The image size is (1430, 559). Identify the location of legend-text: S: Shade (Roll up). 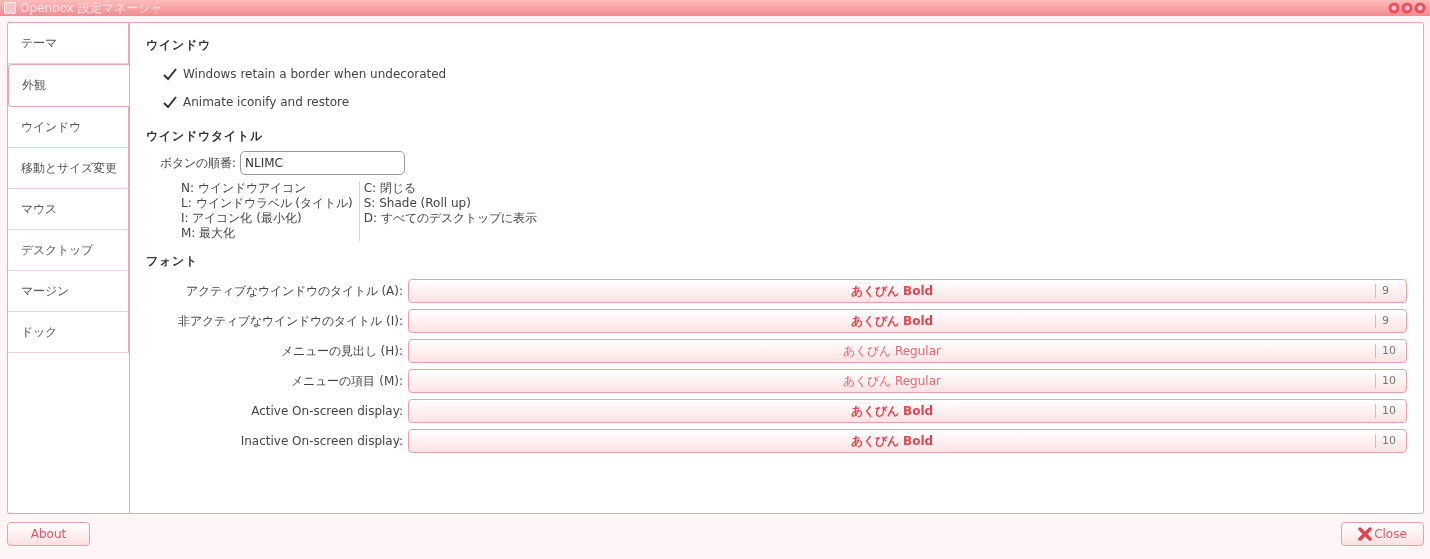
(417, 203).